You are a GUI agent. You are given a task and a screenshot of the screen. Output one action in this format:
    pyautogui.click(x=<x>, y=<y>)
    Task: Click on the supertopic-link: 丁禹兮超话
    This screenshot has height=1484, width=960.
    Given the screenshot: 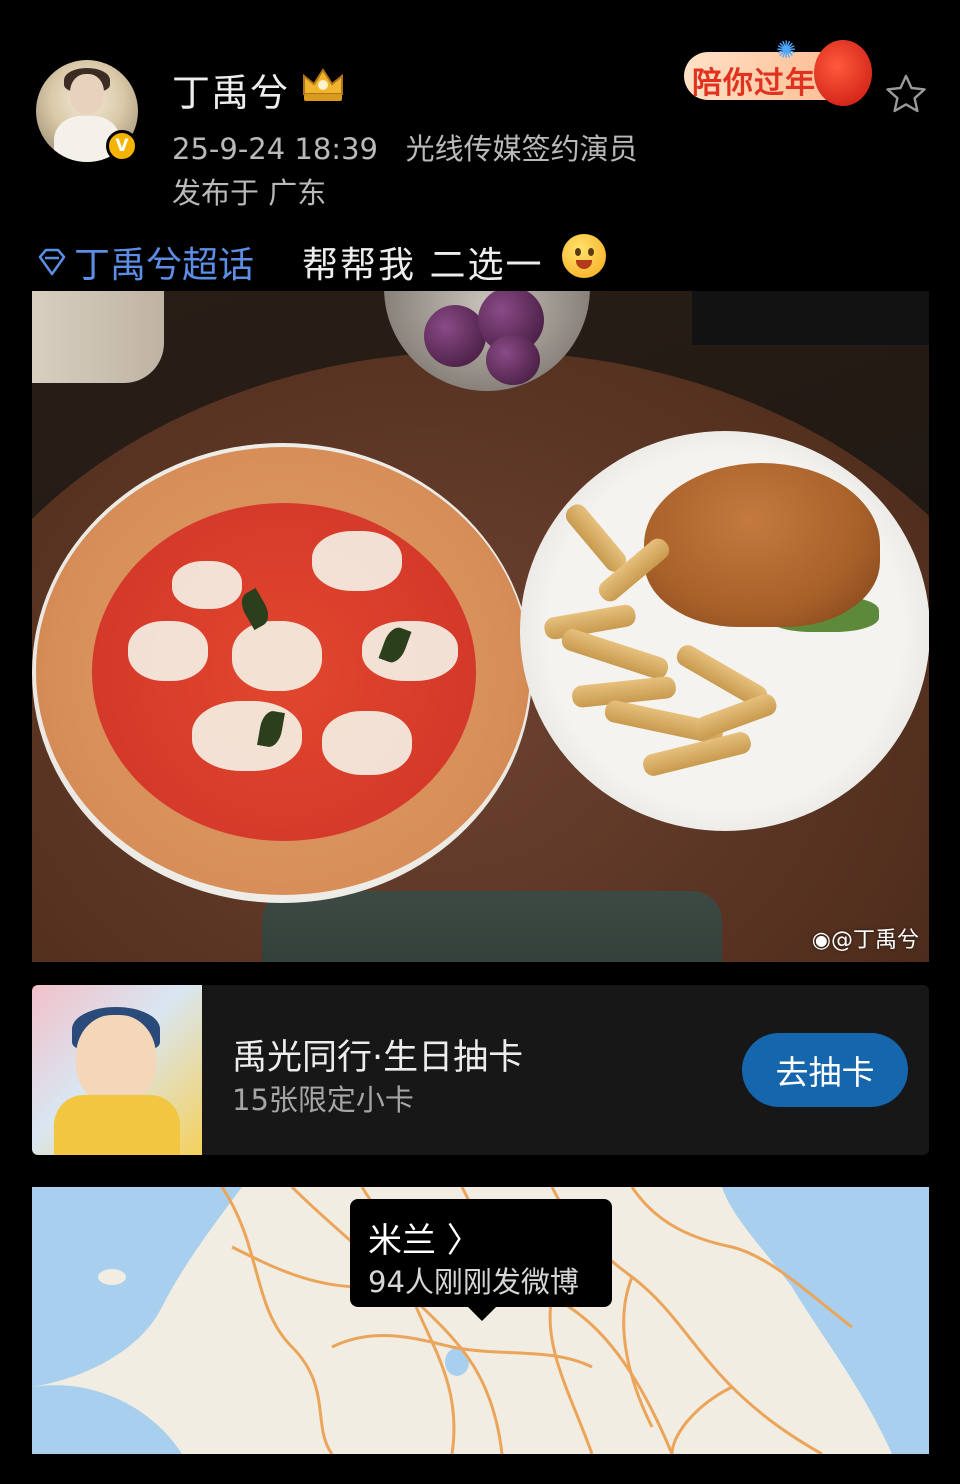 What is the action you would take?
    pyautogui.click(x=145, y=262)
    